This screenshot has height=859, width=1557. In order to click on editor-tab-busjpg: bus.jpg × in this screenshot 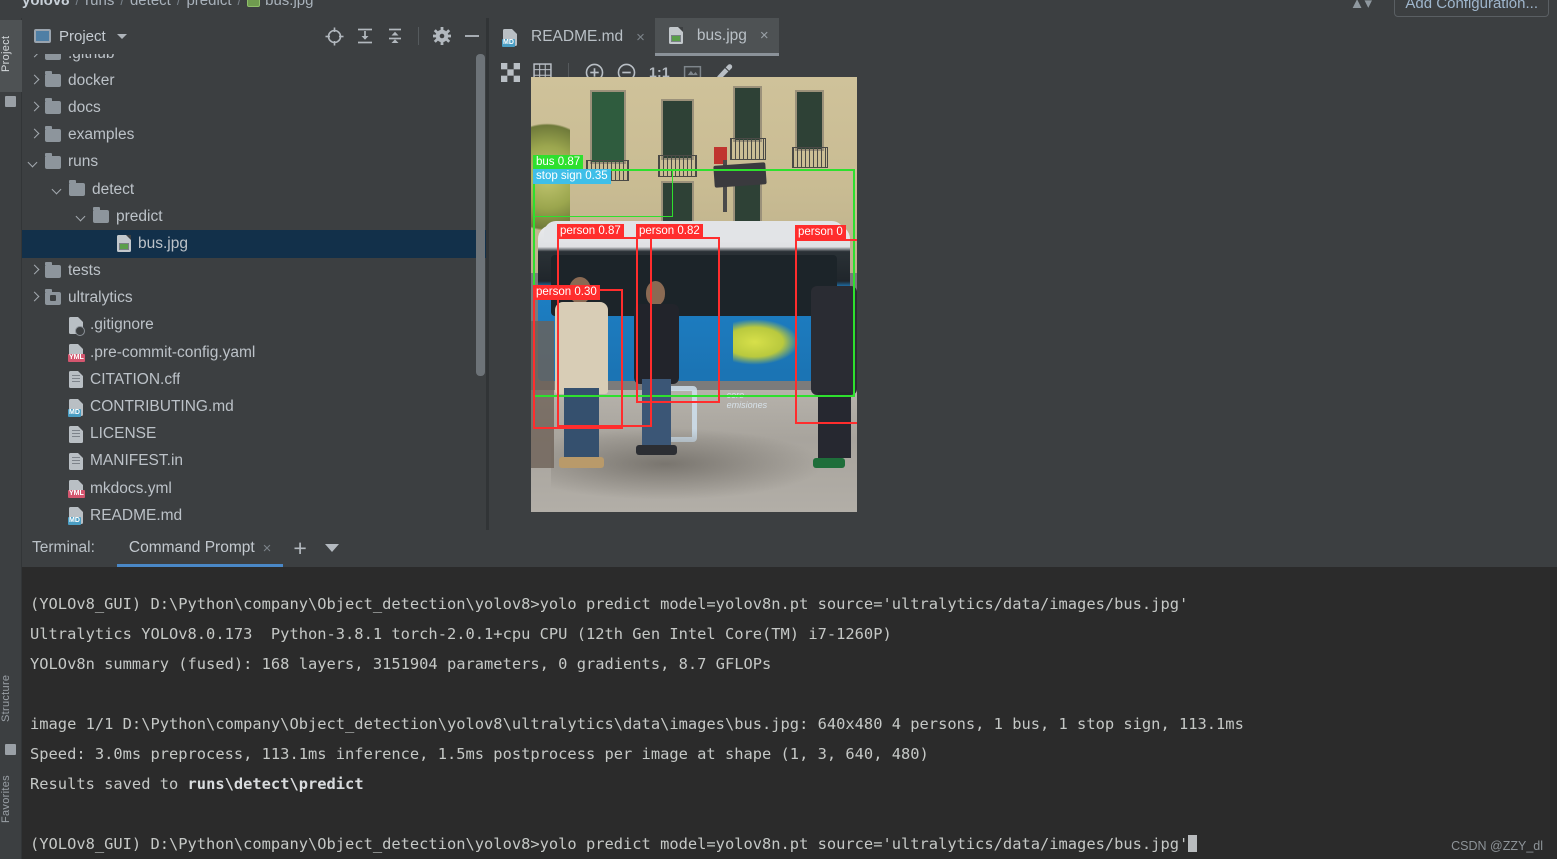, I will do `click(716, 37)`.